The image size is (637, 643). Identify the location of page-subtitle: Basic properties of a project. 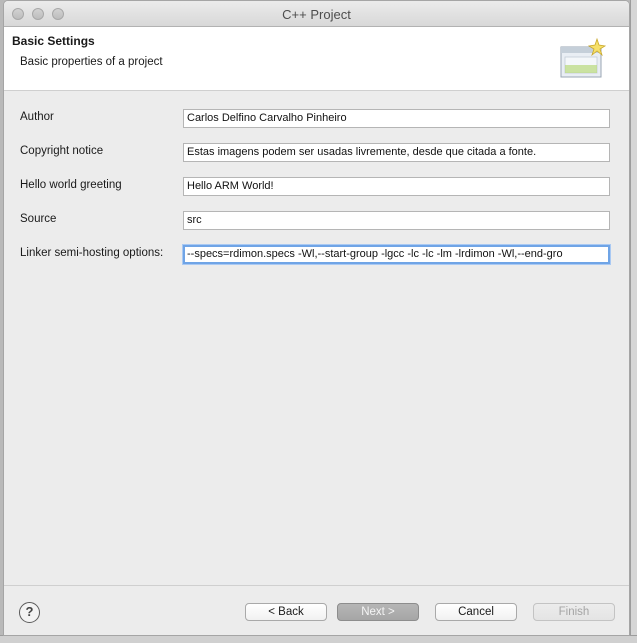
(91, 62).